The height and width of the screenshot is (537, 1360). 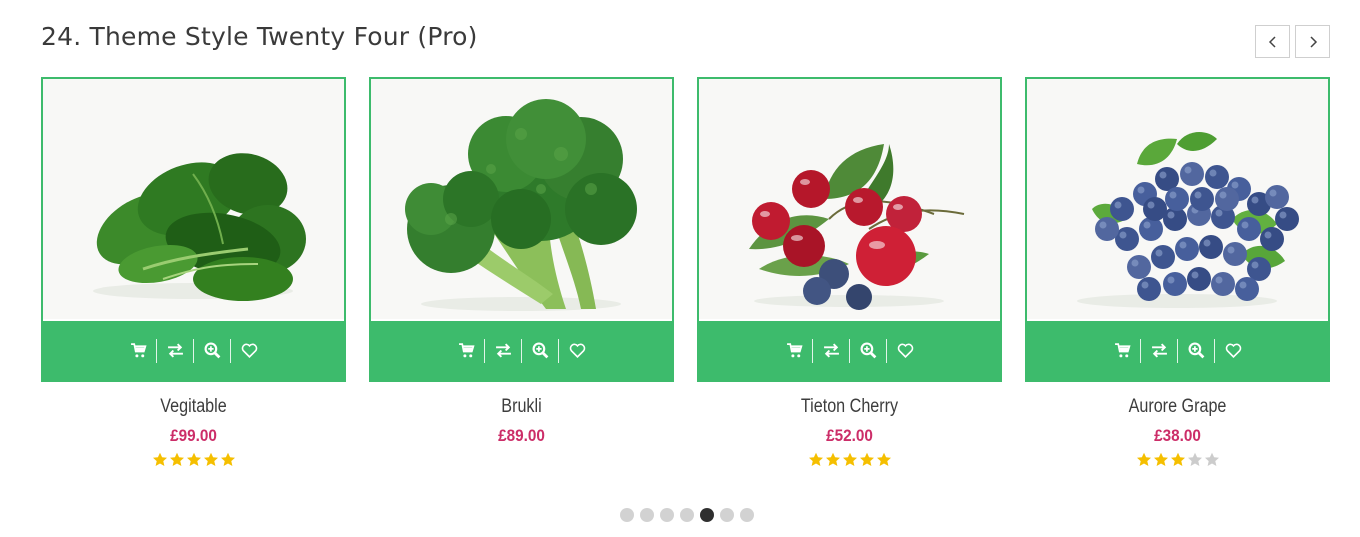 What do you see at coordinates (849, 407) in the screenshot?
I see `product-name: Tieton Cherry` at bounding box center [849, 407].